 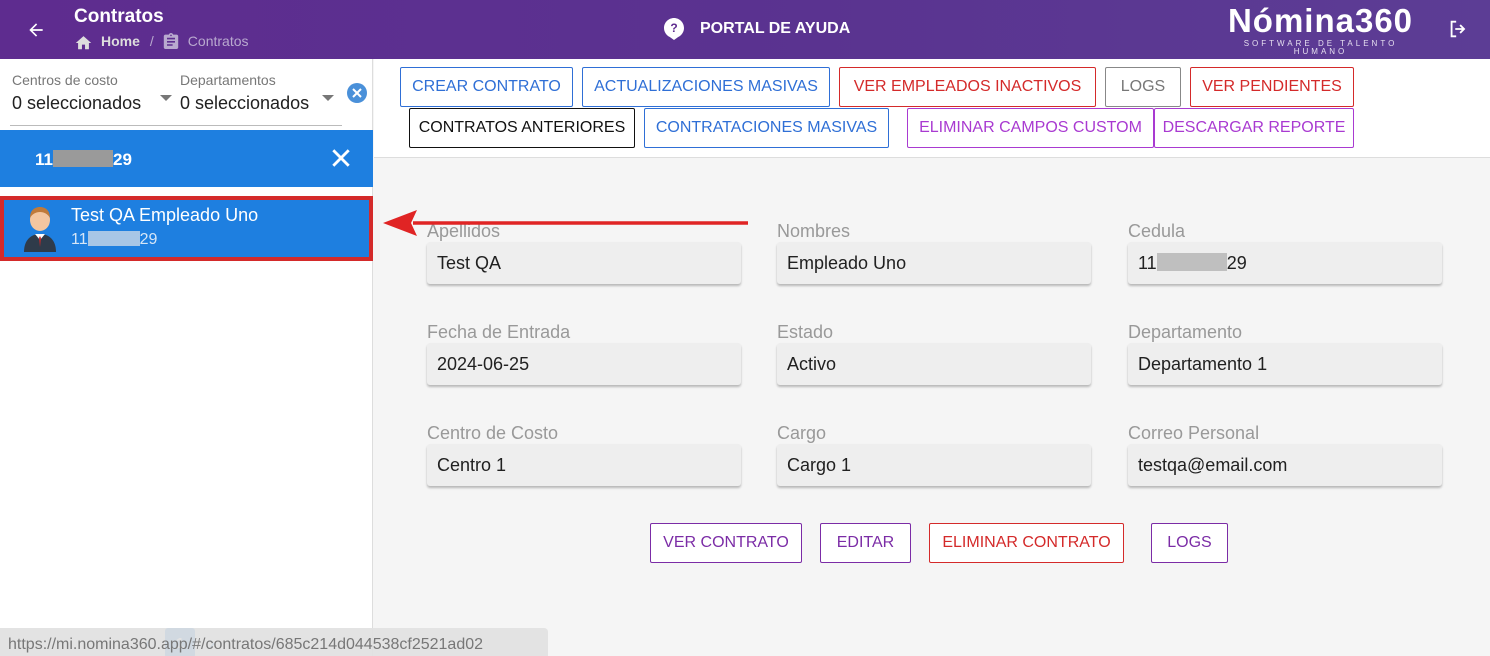 I want to click on breadcrumb-home: Home, so click(x=107, y=41).